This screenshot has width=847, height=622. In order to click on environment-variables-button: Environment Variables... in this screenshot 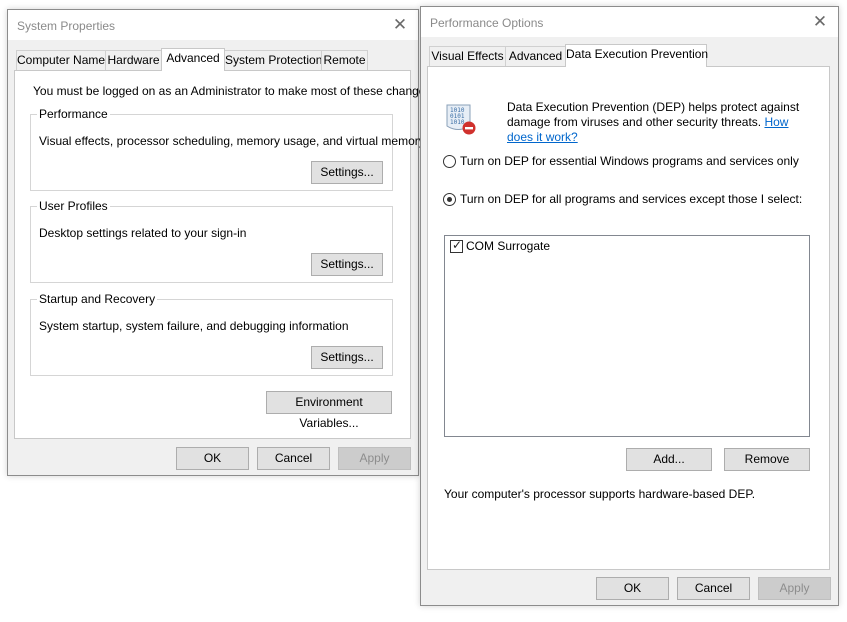, I will do `click(329, 410)`.